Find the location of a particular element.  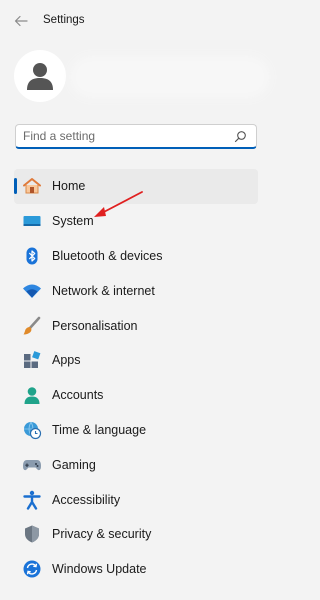

system-icon is located at coordinates (32, 221).